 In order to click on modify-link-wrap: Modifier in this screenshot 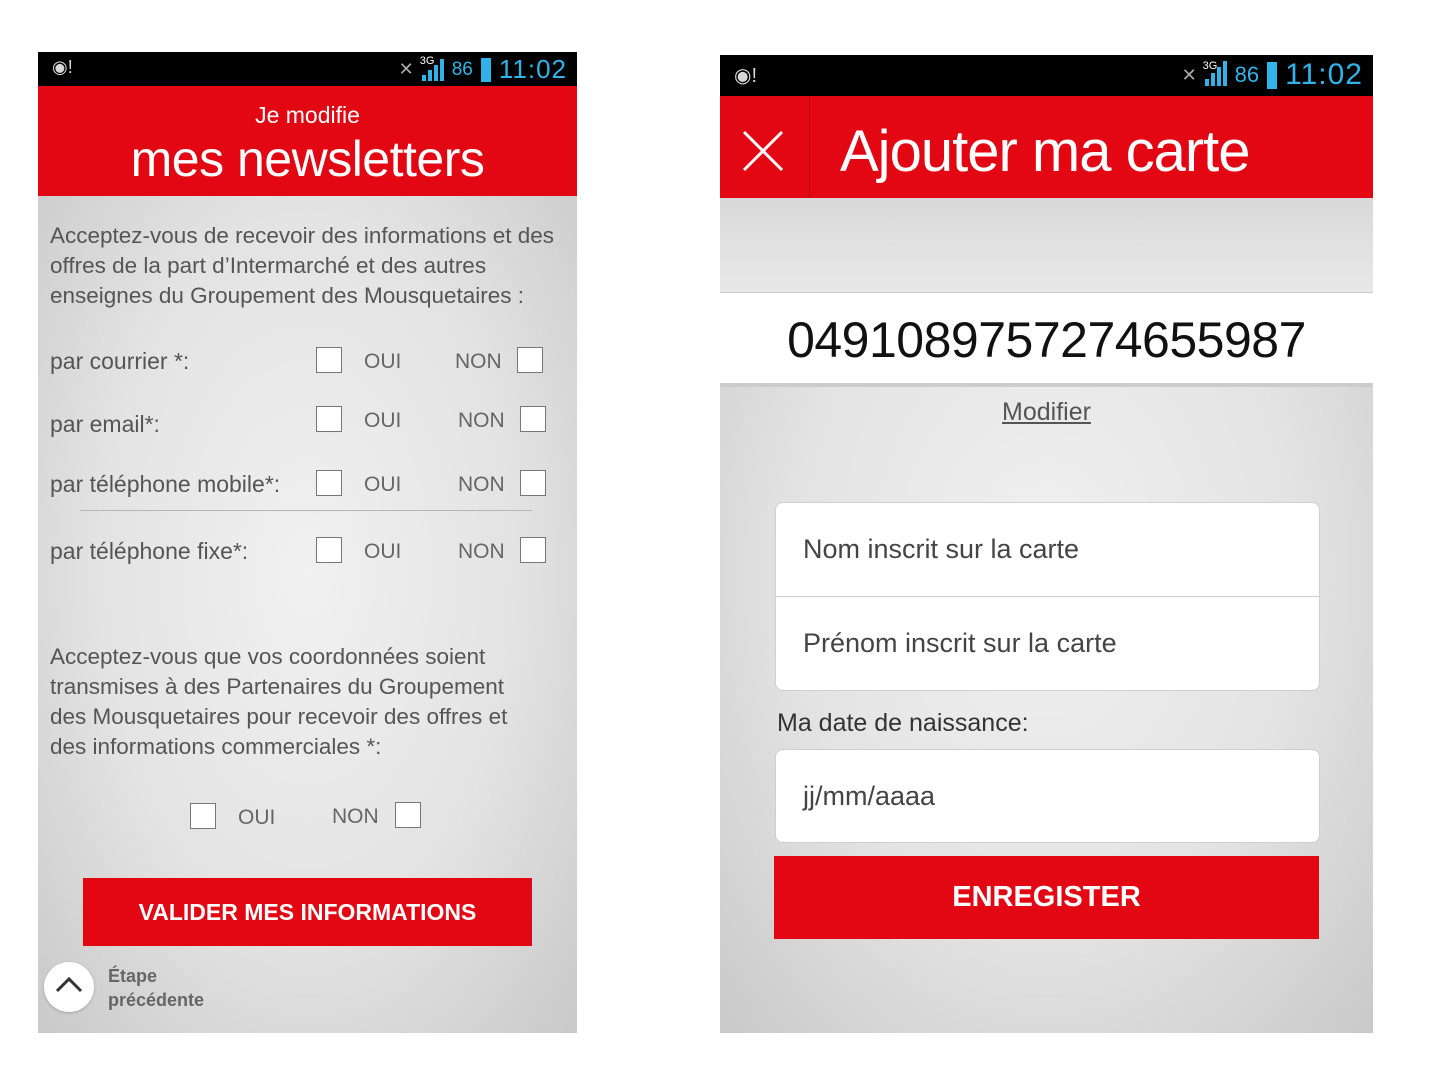, I will do `click(1046, 412)`.